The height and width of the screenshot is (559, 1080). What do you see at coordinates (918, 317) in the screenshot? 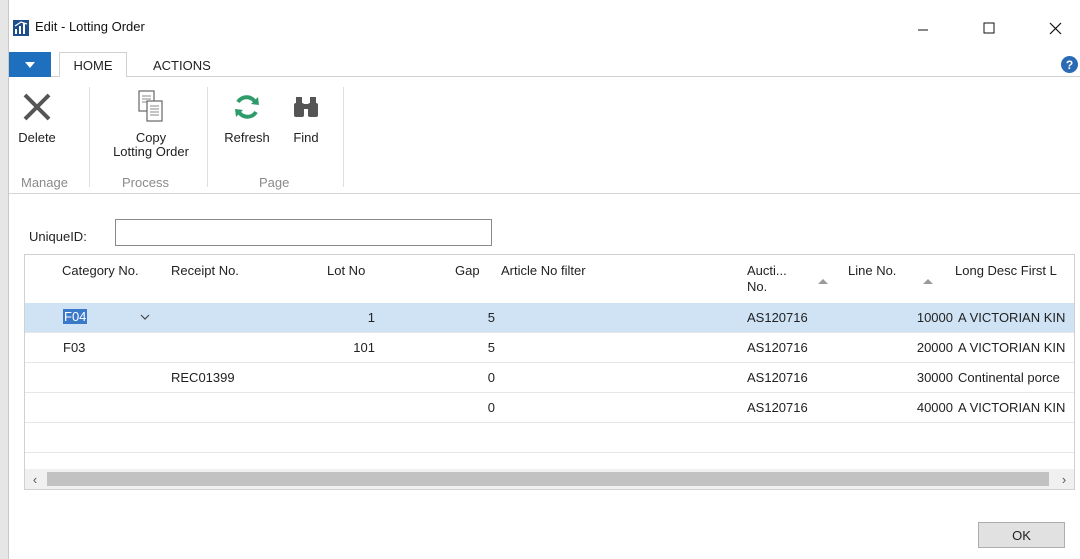
I see `line-no-cell: 10000` at bounding box center [918, 317].